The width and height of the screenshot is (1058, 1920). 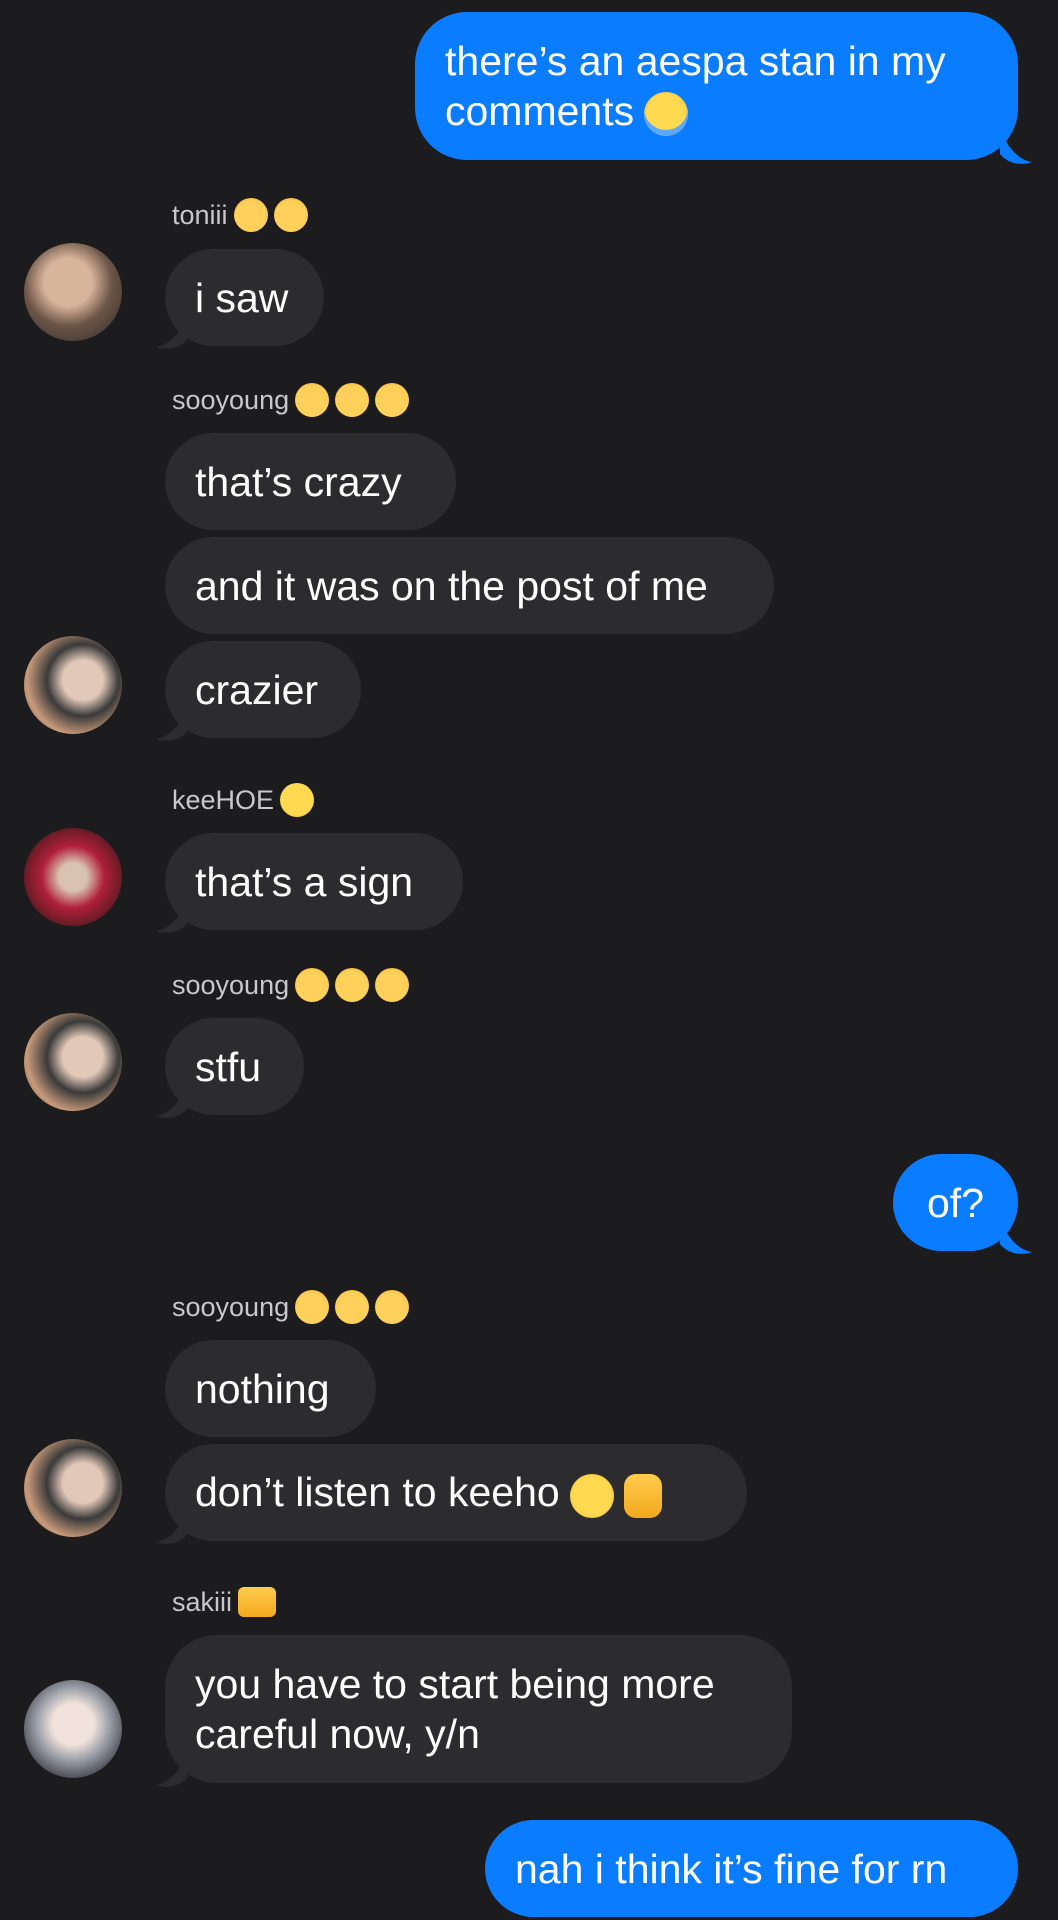 What do you see at coordinates (243, 800) in the screenshot?
I see `sender-name: keeHOE` at bounding box center [243, 800].